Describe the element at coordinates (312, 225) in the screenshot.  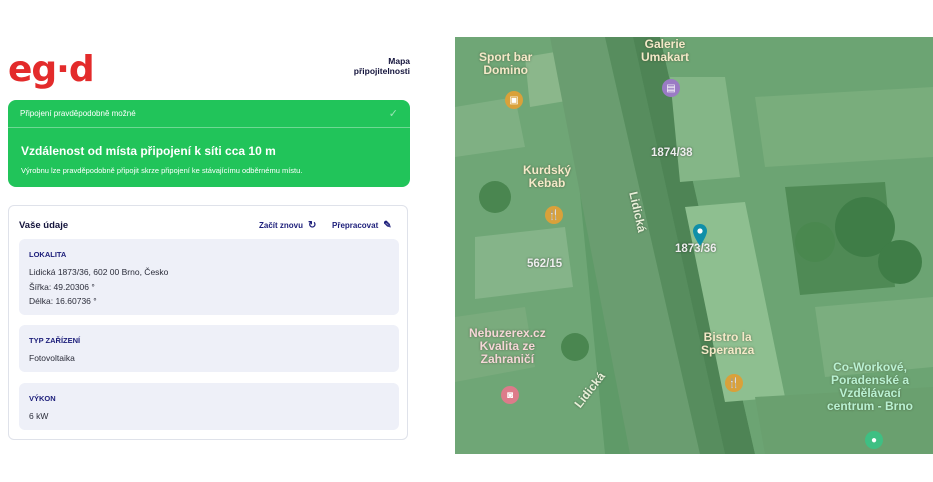
I see `refresh-icon: ↻` at that location.